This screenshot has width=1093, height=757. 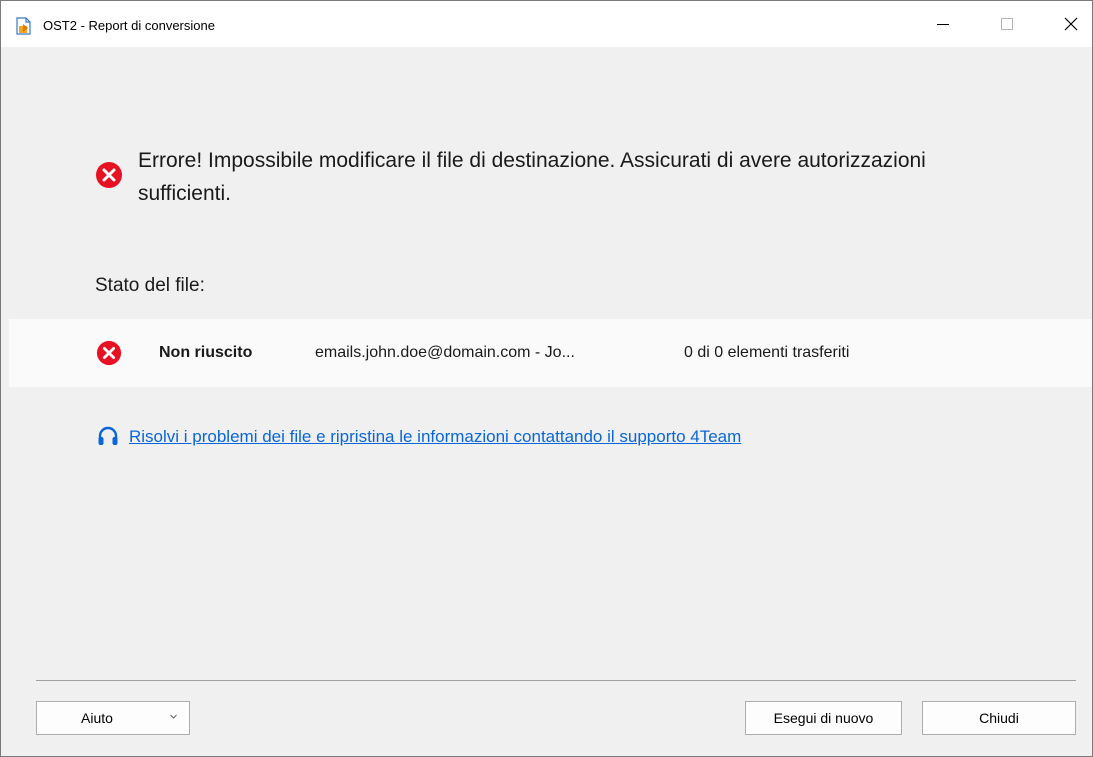 I want to click on help-dropdown-button: Aiuto, so click(x=113, y=718).